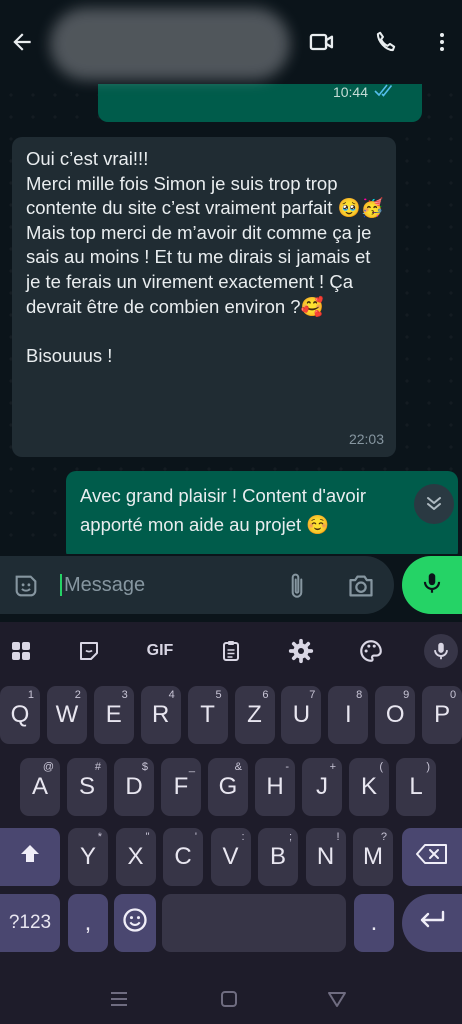  I want to click on backspace-icon, so click(432, 857).